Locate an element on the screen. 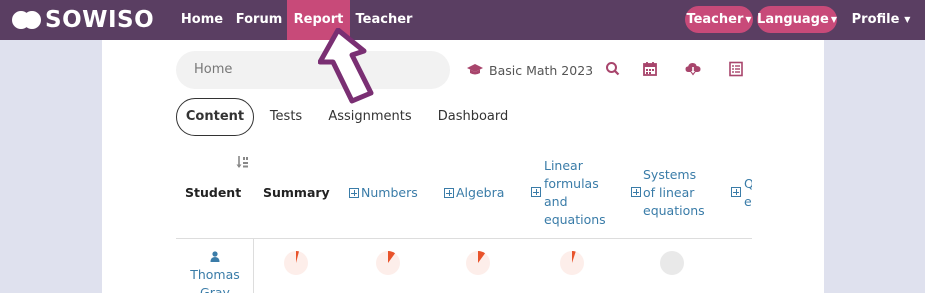  teacher-dropdown: Teacher ▼ is located at coordinates (719, 19).